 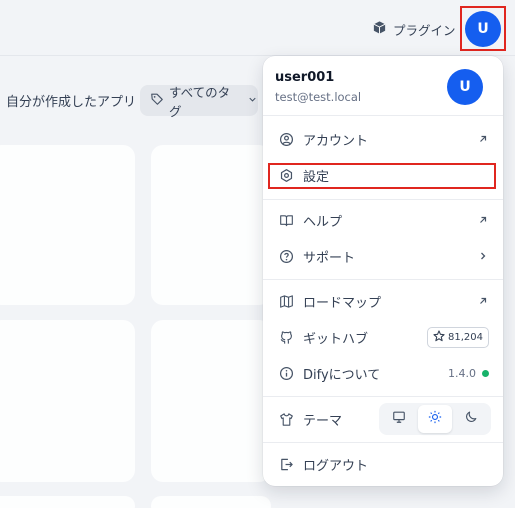 What do you see at coordinates (342, 375) in the screenshot?
I see `menu-item-about-label: Difyについて` at bounding box center [342, 375].